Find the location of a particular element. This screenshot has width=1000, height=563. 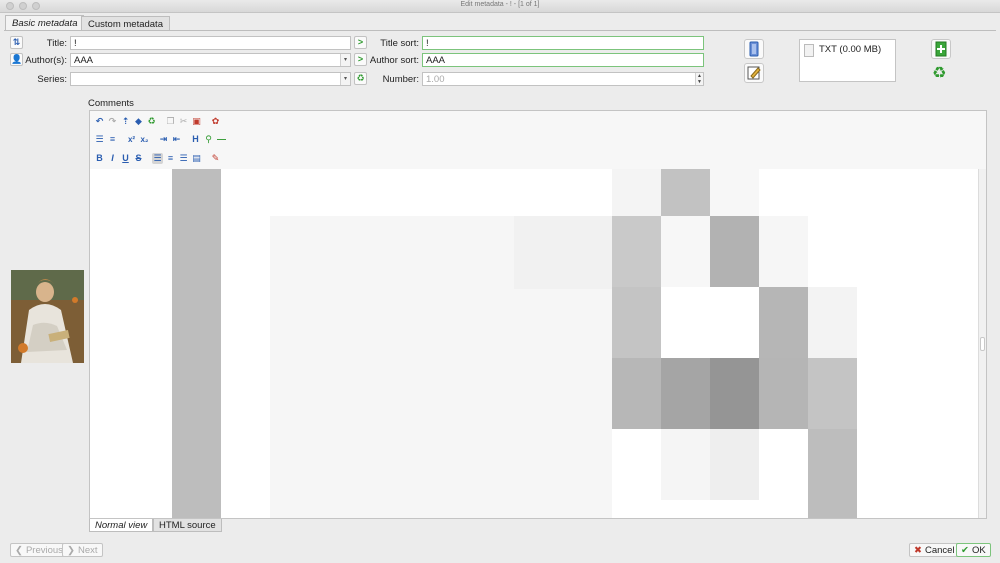

ordered-list-icon: ☰ is located at coordinates (99, 139).